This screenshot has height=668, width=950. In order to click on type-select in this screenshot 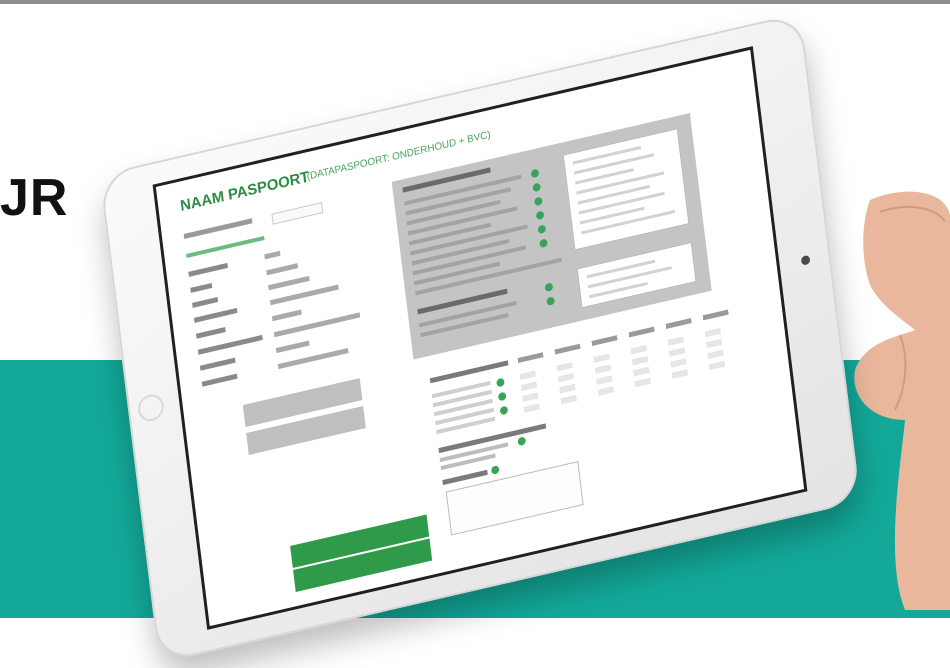, I will do `click(297, 213)`.